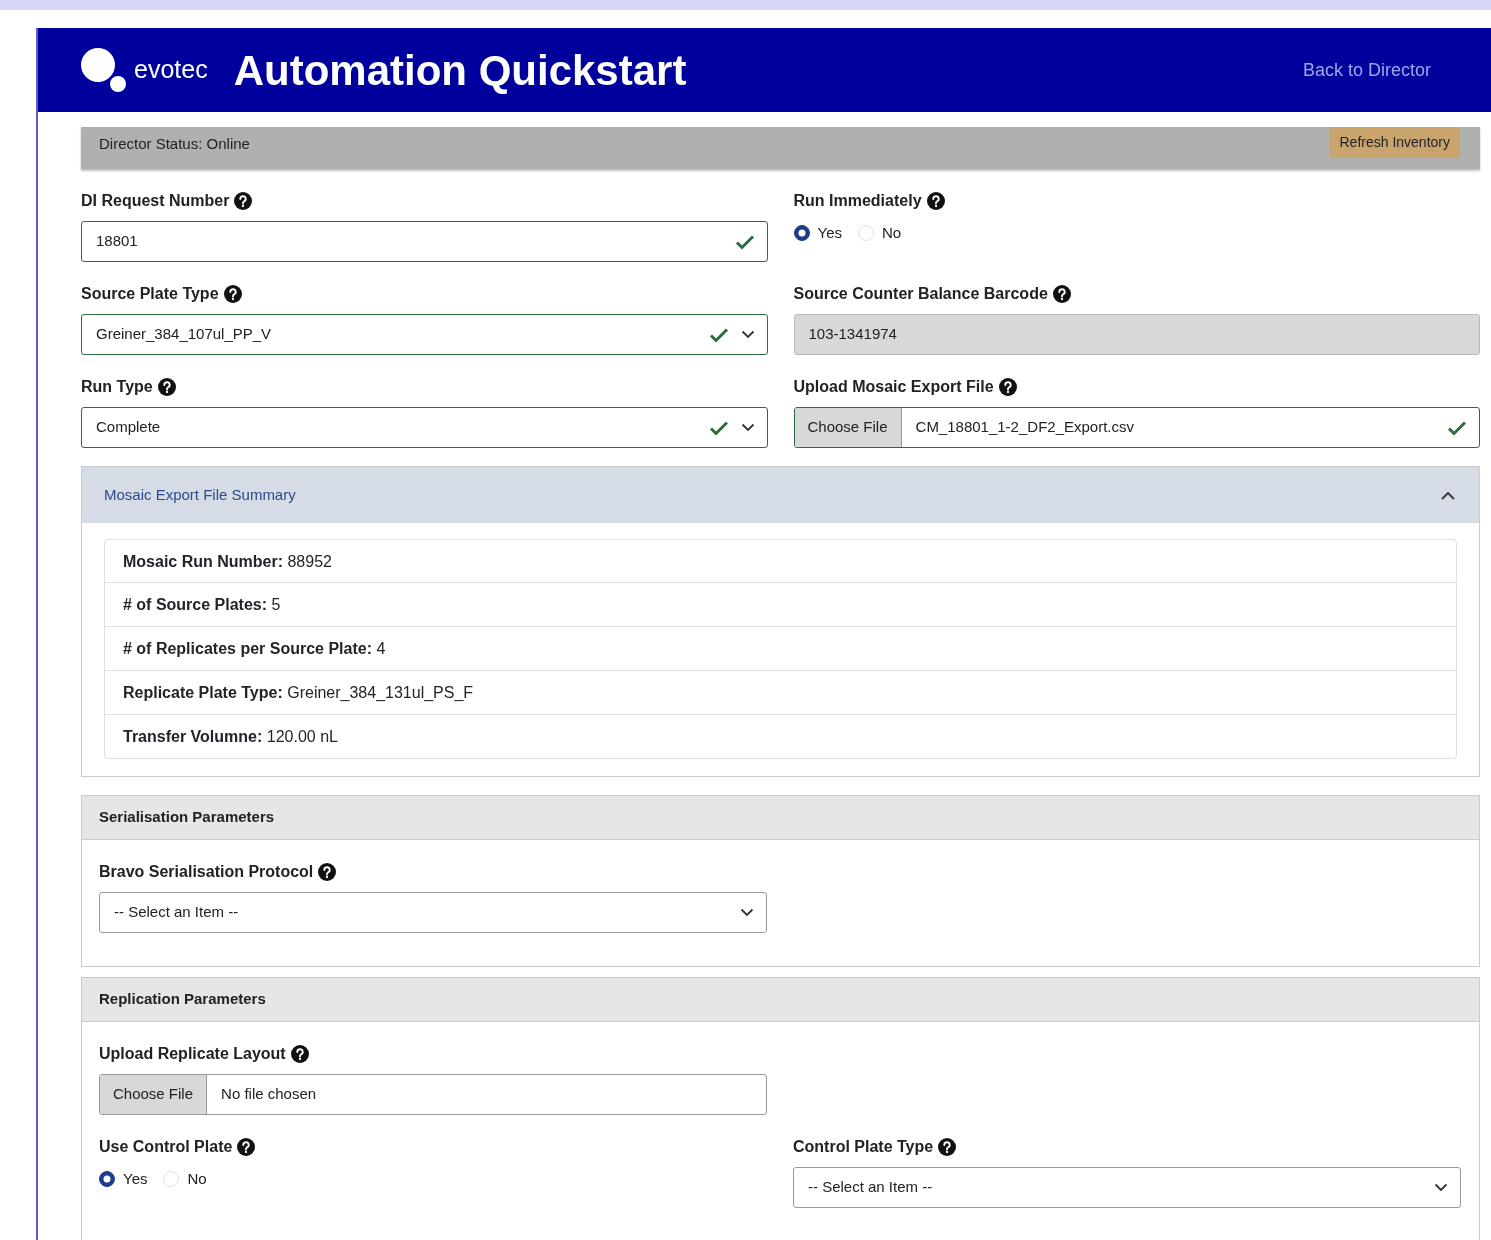 Image resolution: width=1491 pixels, height=1240 pixels. I want to click on status-text: Director Status: Online, so click(174, 144).